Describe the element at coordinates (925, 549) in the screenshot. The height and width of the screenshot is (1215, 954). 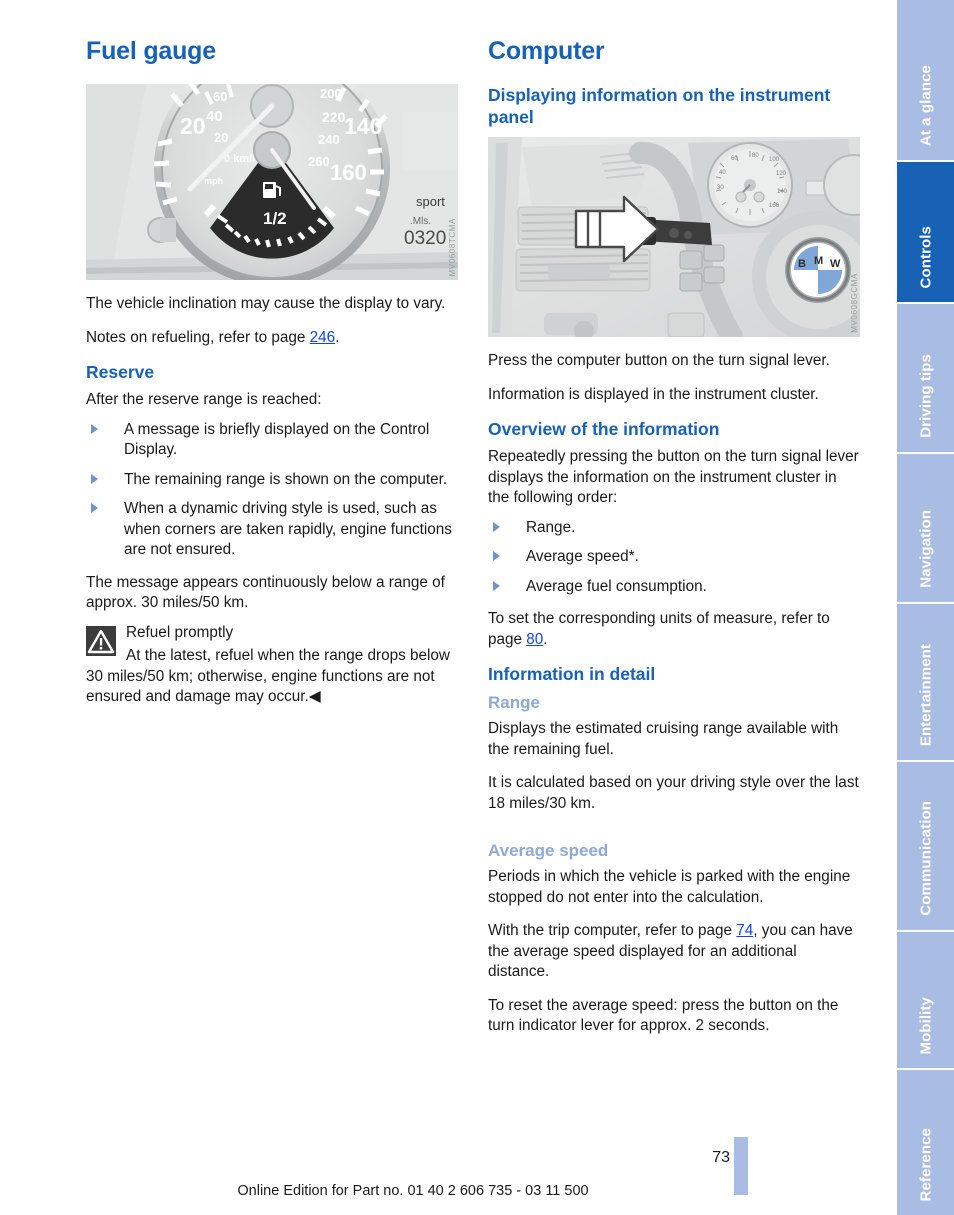
I see `sidebar-item-label: Navigation` at that location.